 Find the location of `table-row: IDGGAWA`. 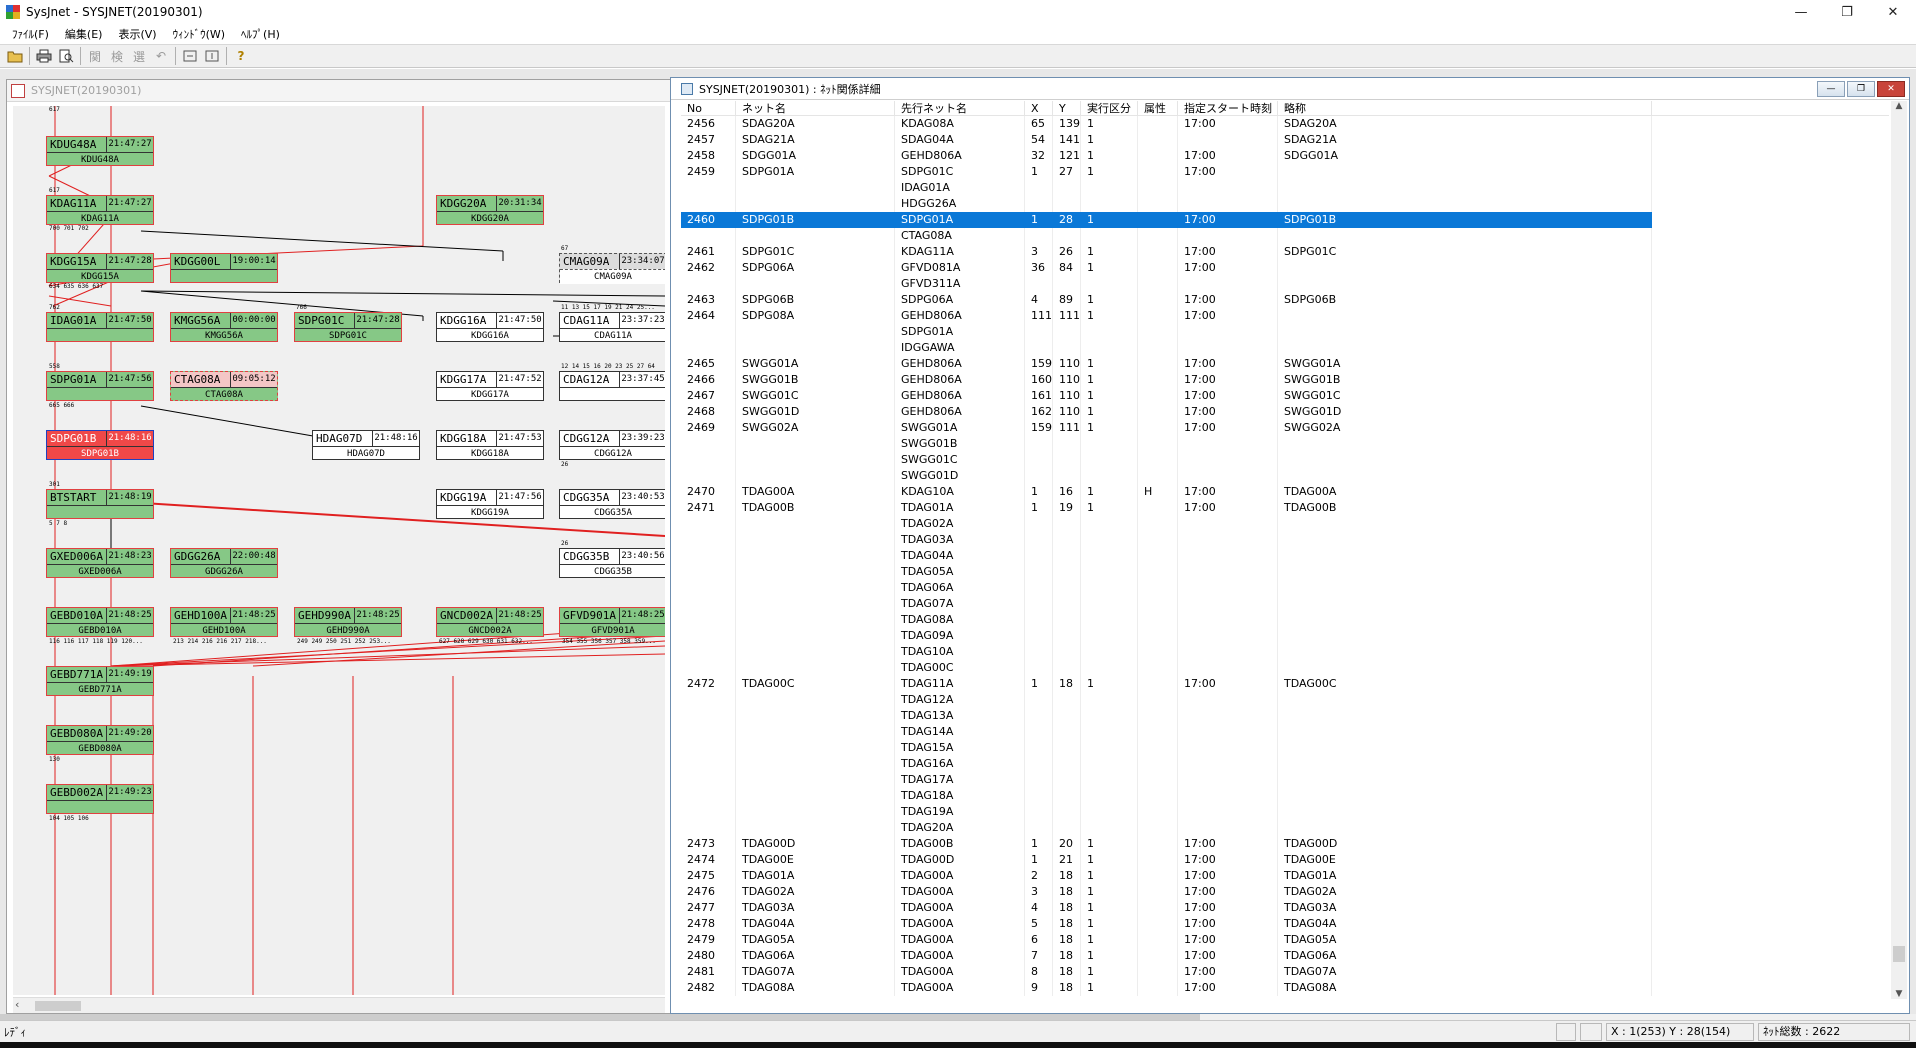

table-row: IDGGAWA is located at coordinates (1285, 348).